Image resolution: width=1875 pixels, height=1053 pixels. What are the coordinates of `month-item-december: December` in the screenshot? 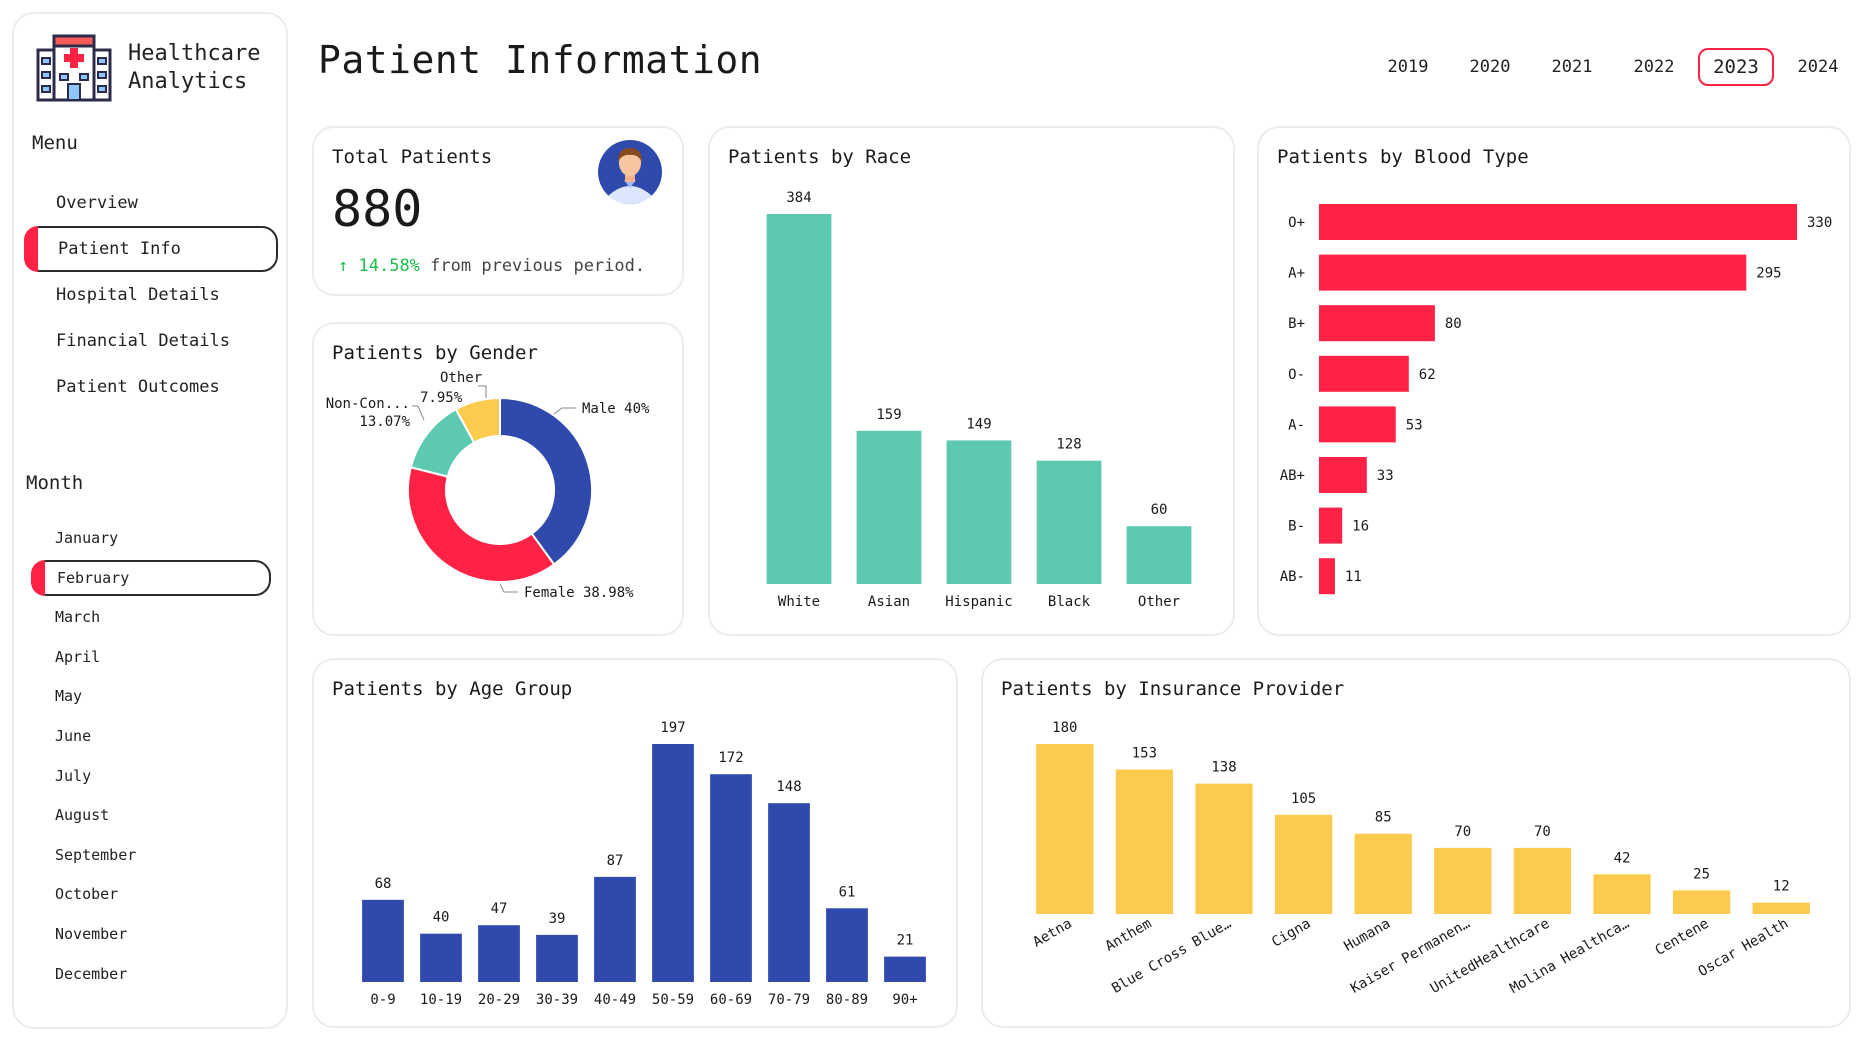 It's located at (151, 974).